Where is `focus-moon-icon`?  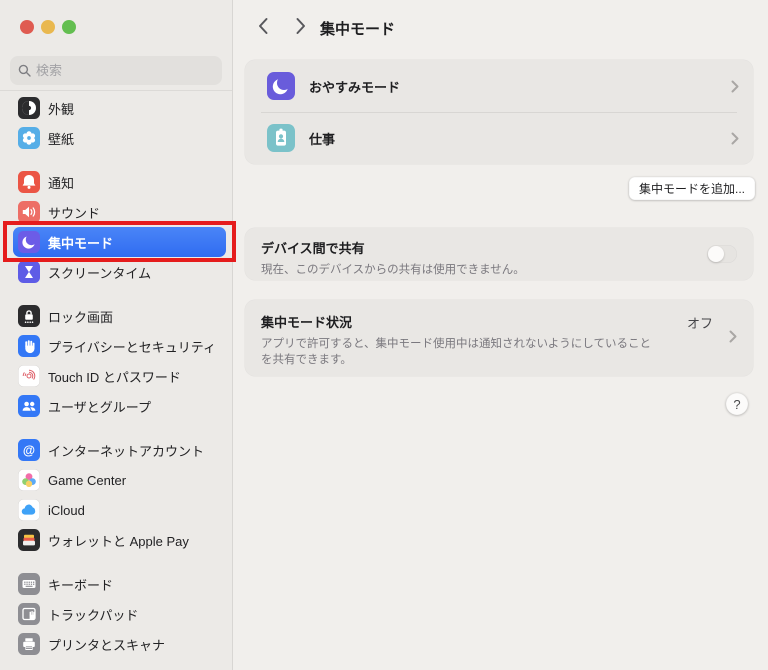
focus-moon-icon is located at coordinates (29, 242).